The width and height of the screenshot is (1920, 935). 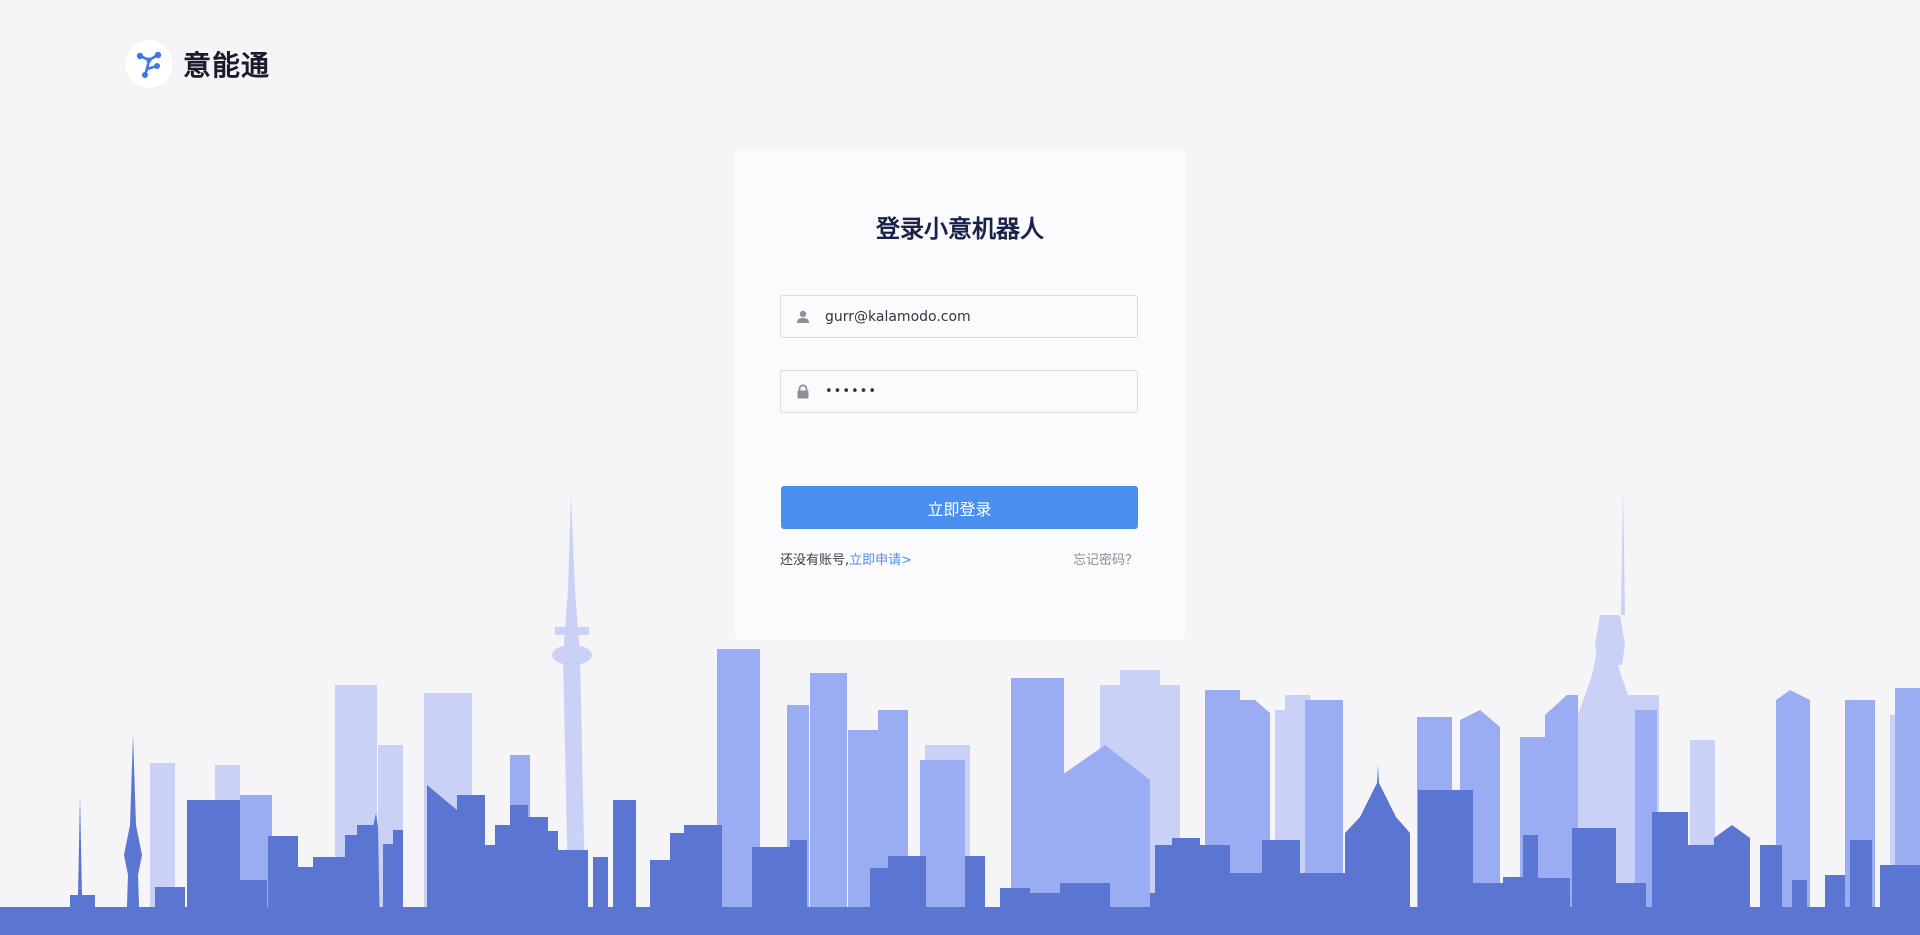 I want to click on user-icon, so click(x=803, y=317).